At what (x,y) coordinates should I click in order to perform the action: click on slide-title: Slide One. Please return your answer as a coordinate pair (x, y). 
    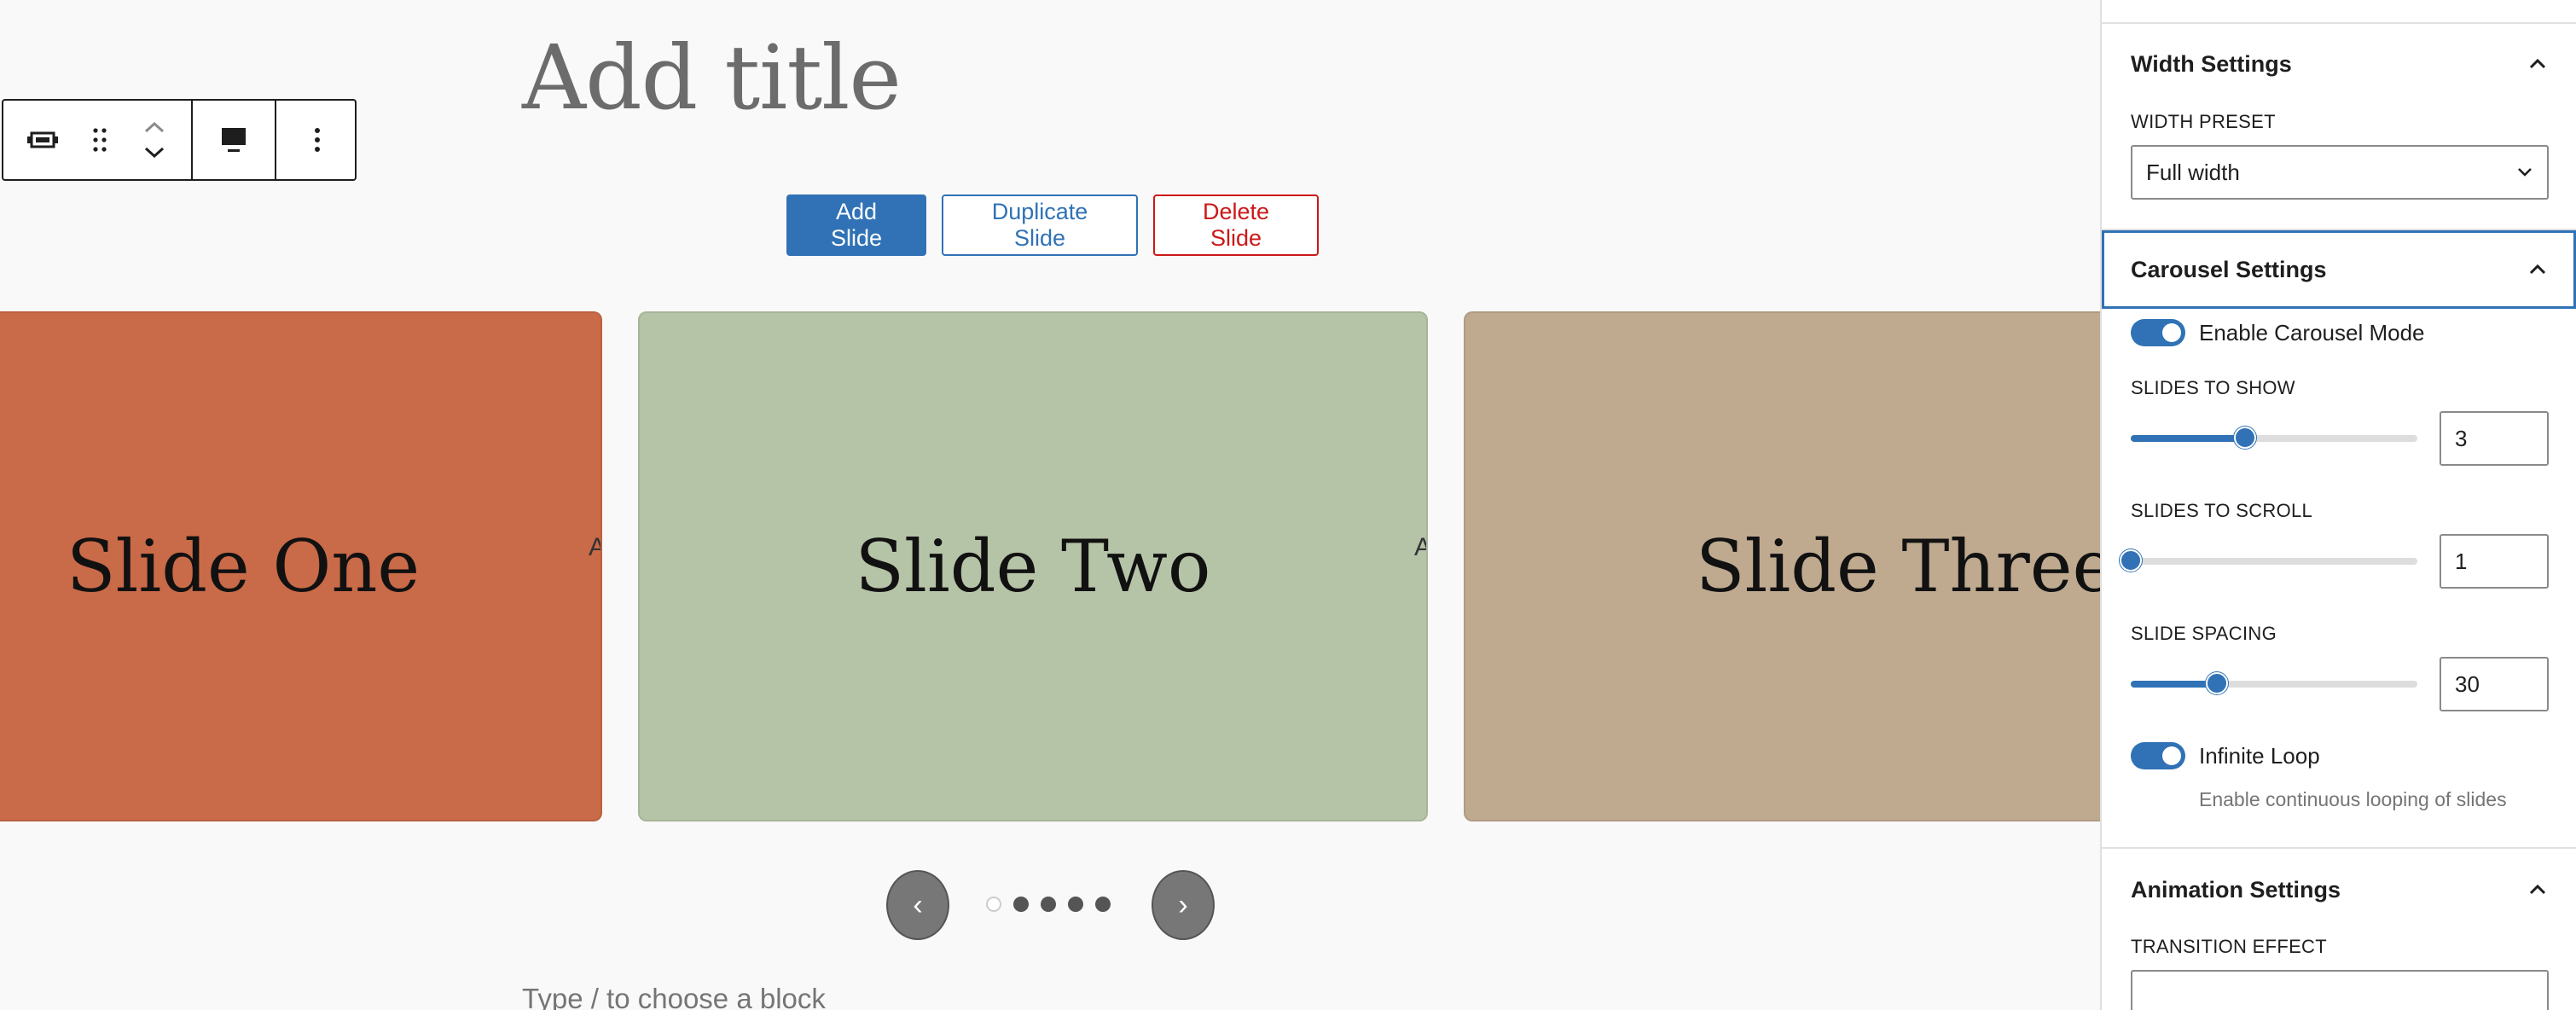
    Looking at the image, I should click on (300, 566).